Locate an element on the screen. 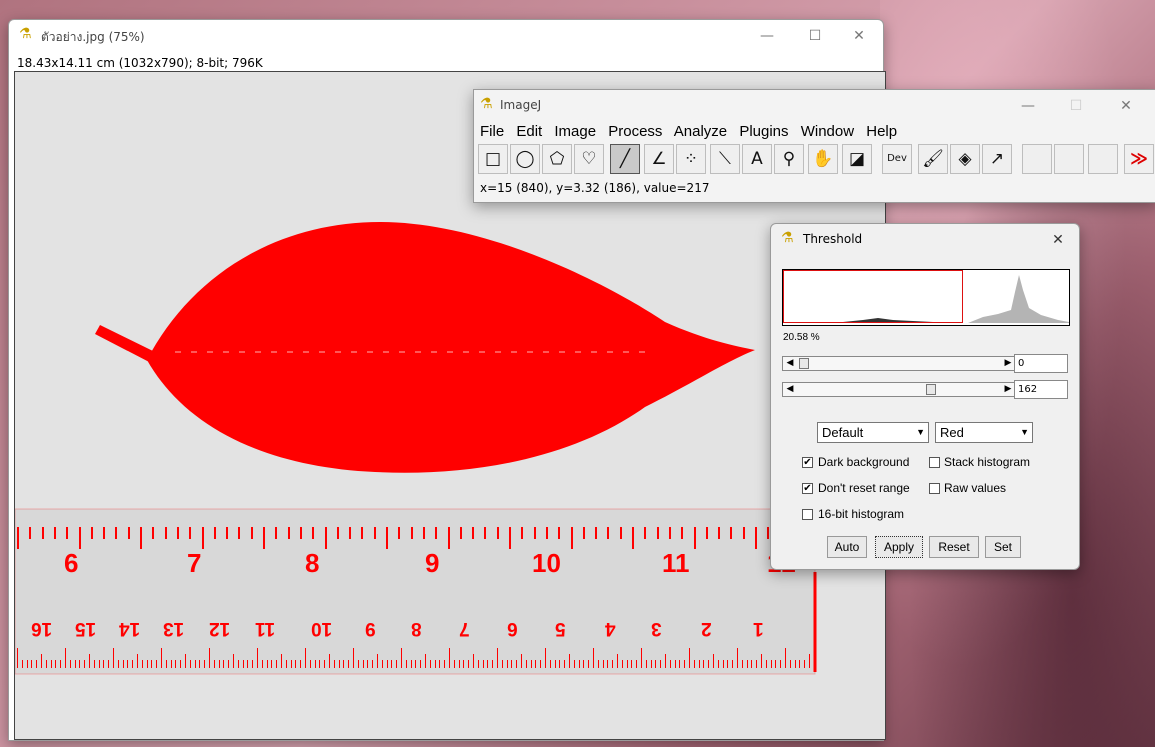 The height and width of the screenshot is (747, 1155). text-tool: A is located at coordinates (757, 159).